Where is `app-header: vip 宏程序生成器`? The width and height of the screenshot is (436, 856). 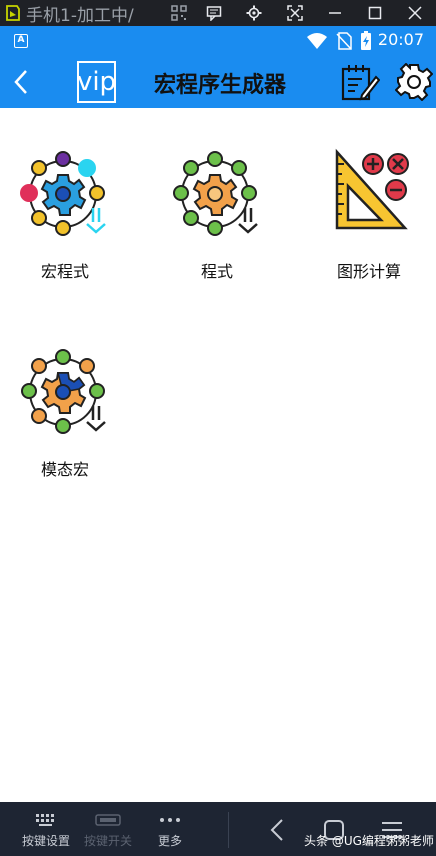 app-header: vip 宏程序生成器 is located at coordinates (218, 82).